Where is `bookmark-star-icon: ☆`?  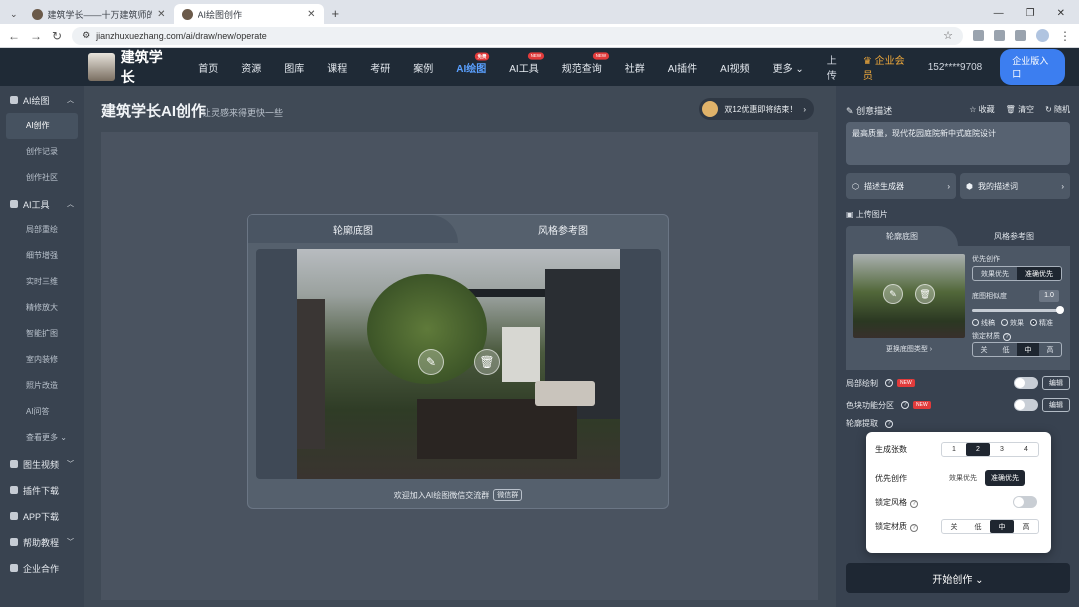
bookmark-star-icon: ☆ is located at coordinates (948, 35).